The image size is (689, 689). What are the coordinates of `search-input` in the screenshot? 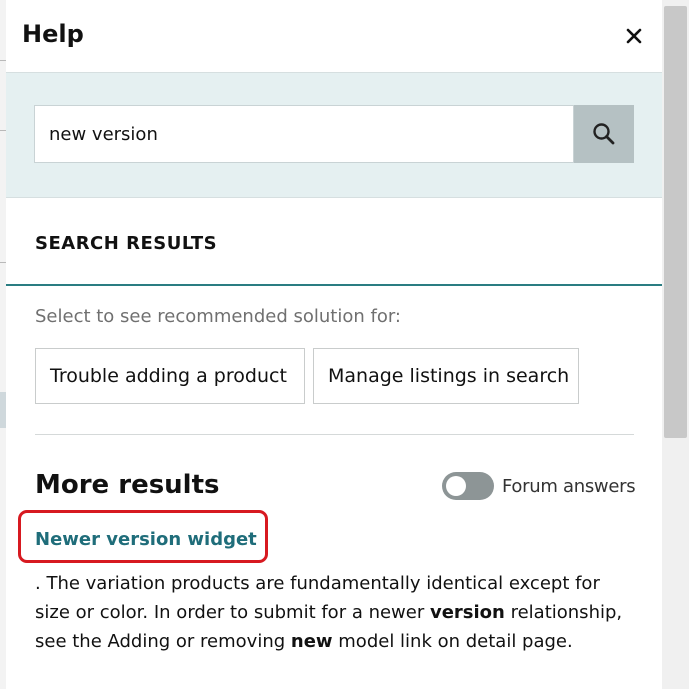 It's located at (304, 134).